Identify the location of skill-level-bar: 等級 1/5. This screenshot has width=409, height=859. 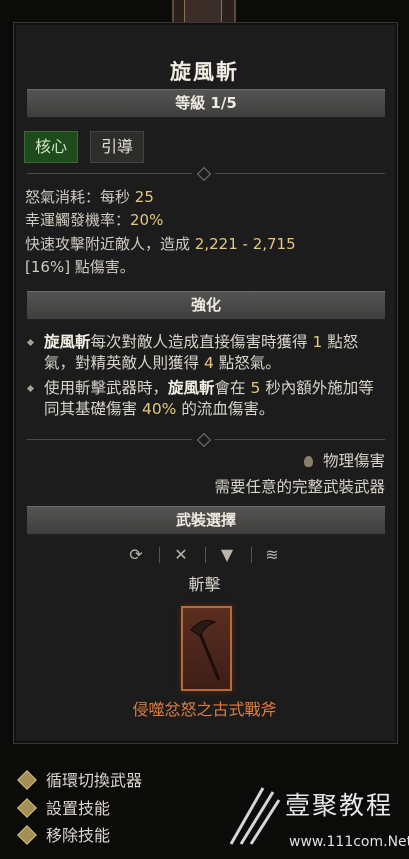
(206, 103).